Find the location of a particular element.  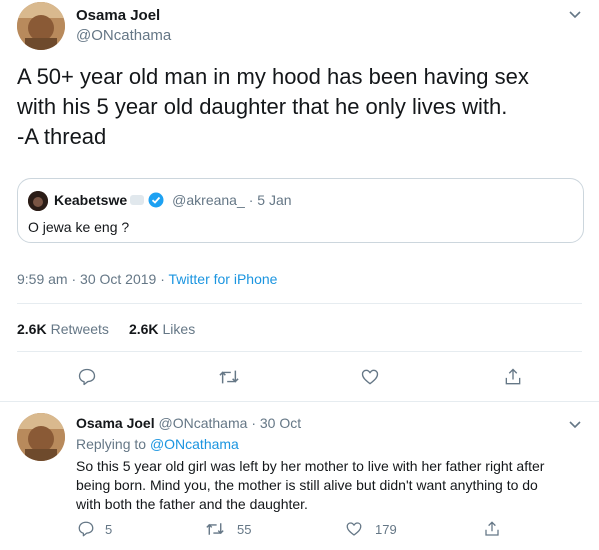

likes-count: 2.6K is located at coordinates (143, 329).